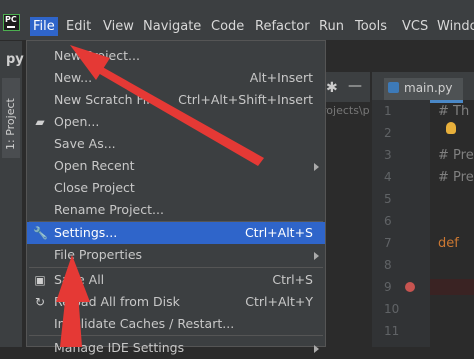  I want to click on minimize-icon: —, so click(355, 86).